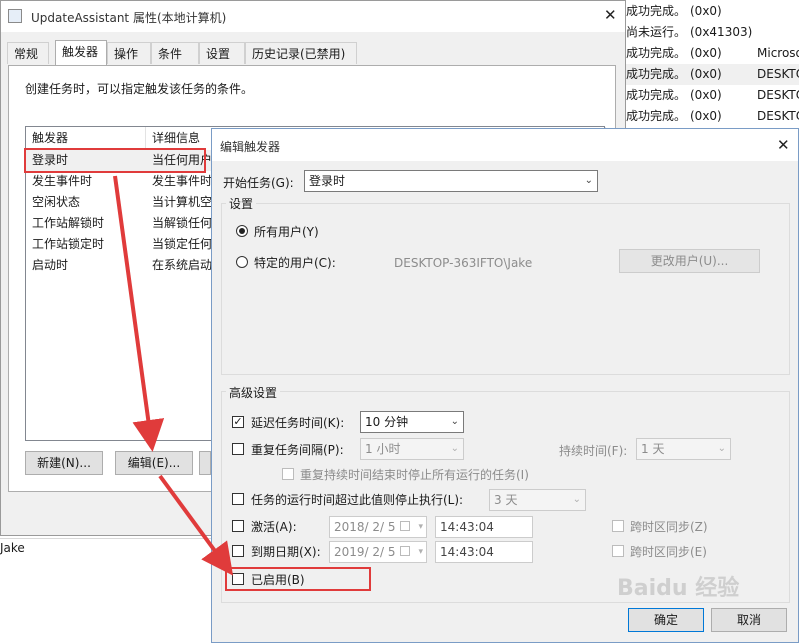 The width and height of the screenshot is (799, 644). What do you see at coordinates (712, 11) in the screenshot?
I see `list-item: 成功完成。 (0x0)` at bounding box center [712, 11].